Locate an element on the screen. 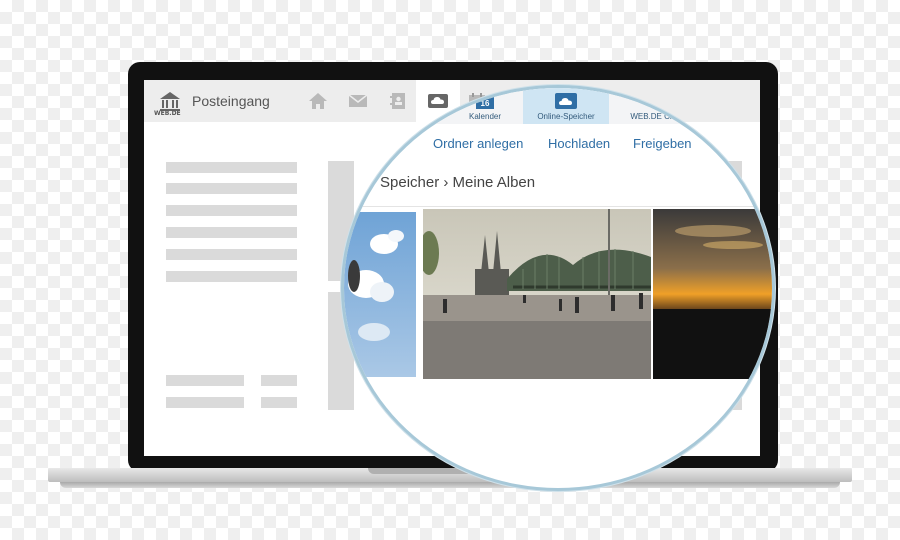 The width and height of the screenshot is (900, 540). tab-calendar: 16 Kalender is located at coordinates (485, 106).